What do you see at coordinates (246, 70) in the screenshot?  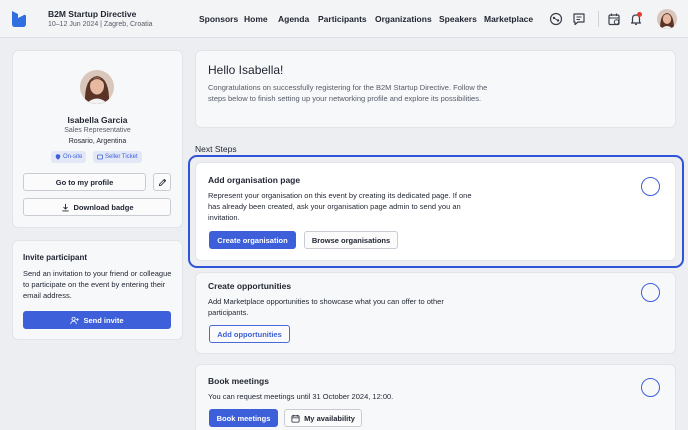 I see `welcome-title: Hello Isabella!` at bounding box center [246, 70].